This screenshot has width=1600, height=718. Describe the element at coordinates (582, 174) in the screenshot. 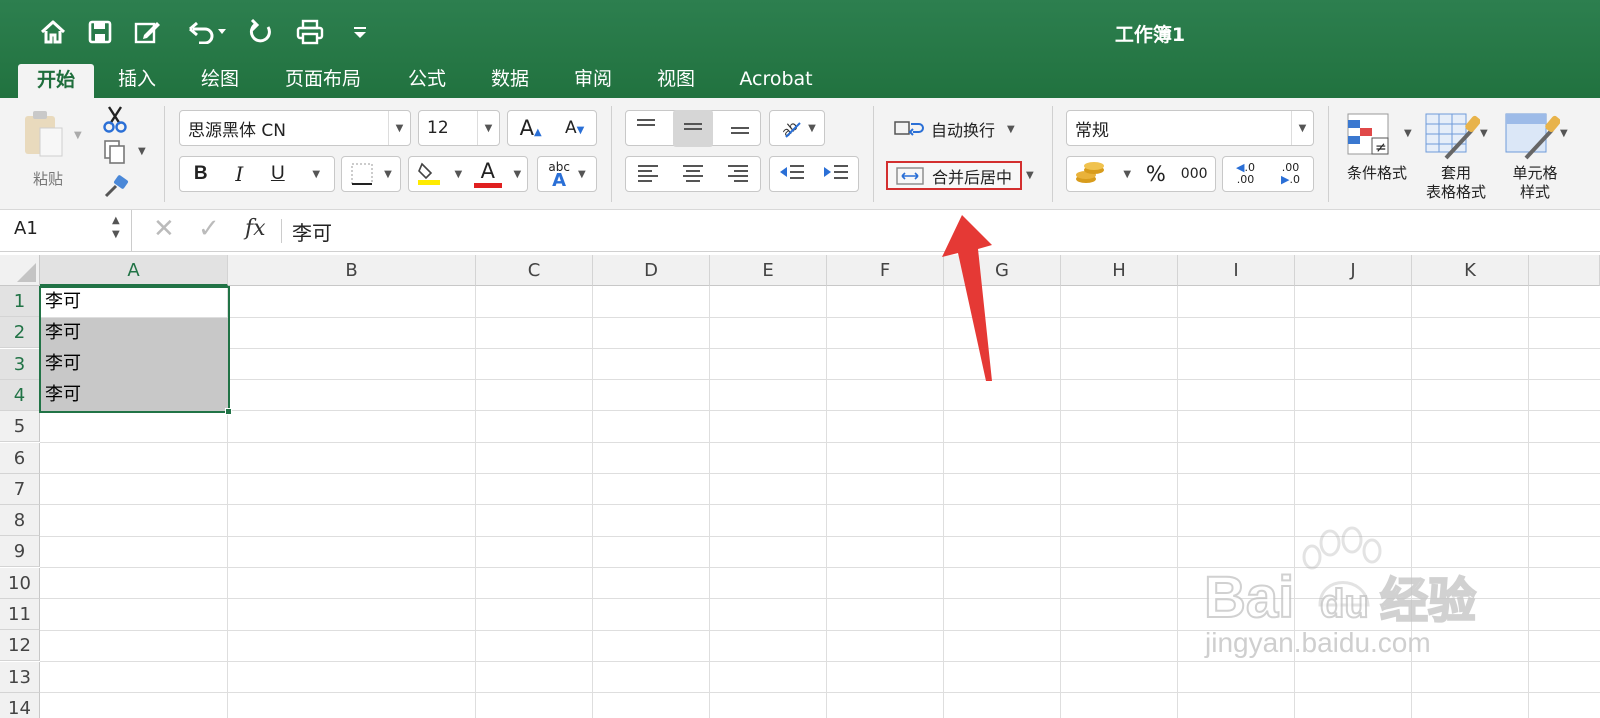

I see `phonetic-dropdown-icon: ▼` at that location.